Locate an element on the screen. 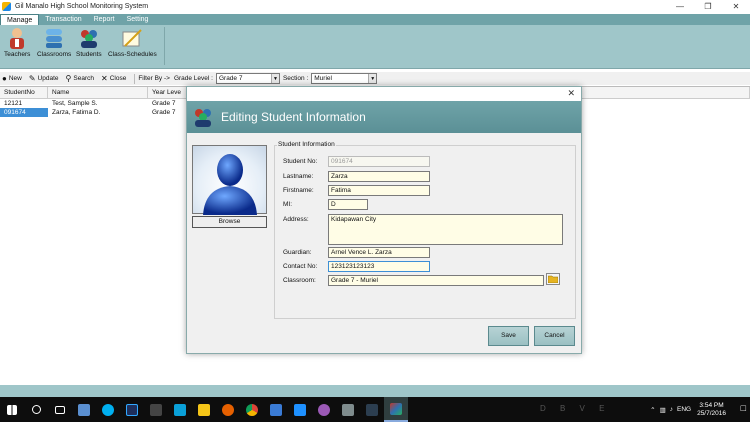 The image size is (750, 422). search-icon is located at coordinates (36, 409).